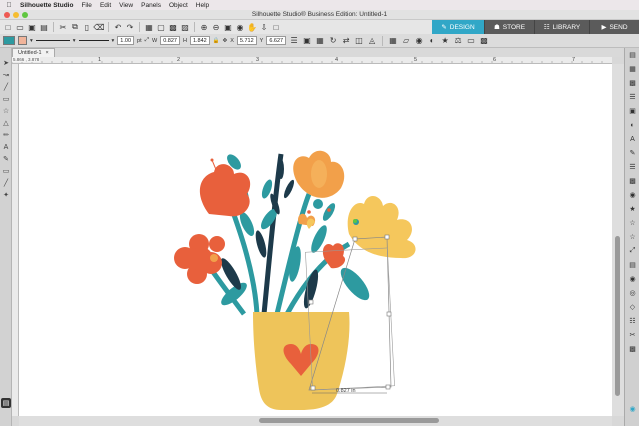  Describe the element at coordinates (632, 125) in the screenshot. I see `transparency-icon: ◐` at that location.